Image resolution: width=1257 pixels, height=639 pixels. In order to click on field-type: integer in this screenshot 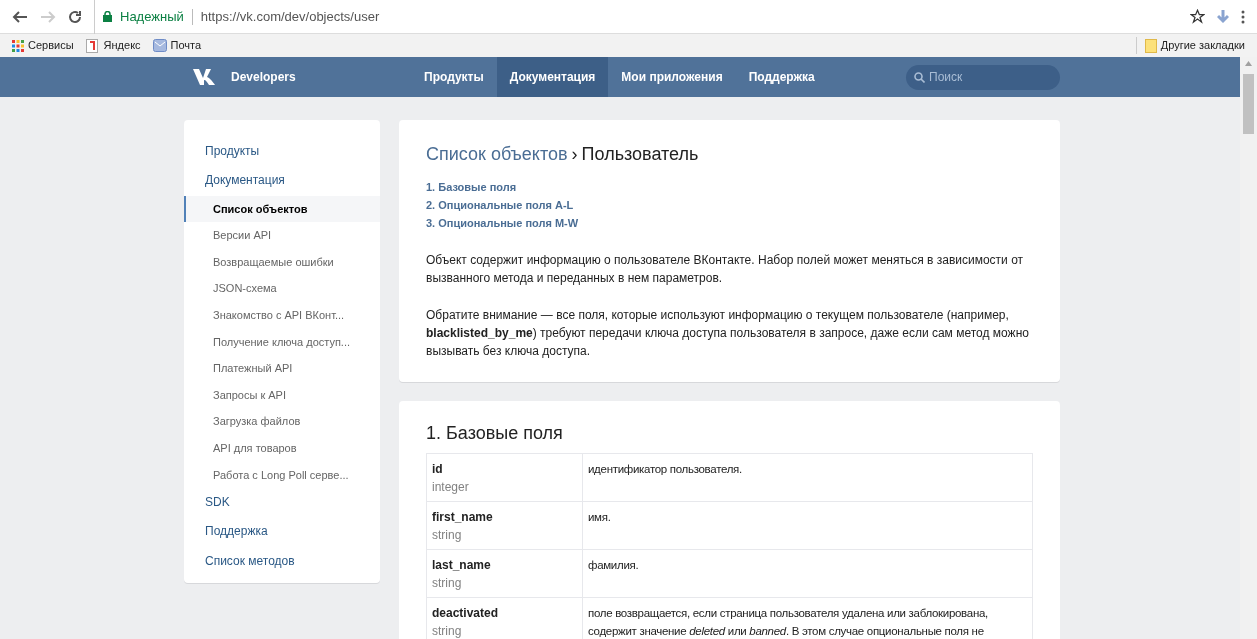, I will do `click(450, 487)`.